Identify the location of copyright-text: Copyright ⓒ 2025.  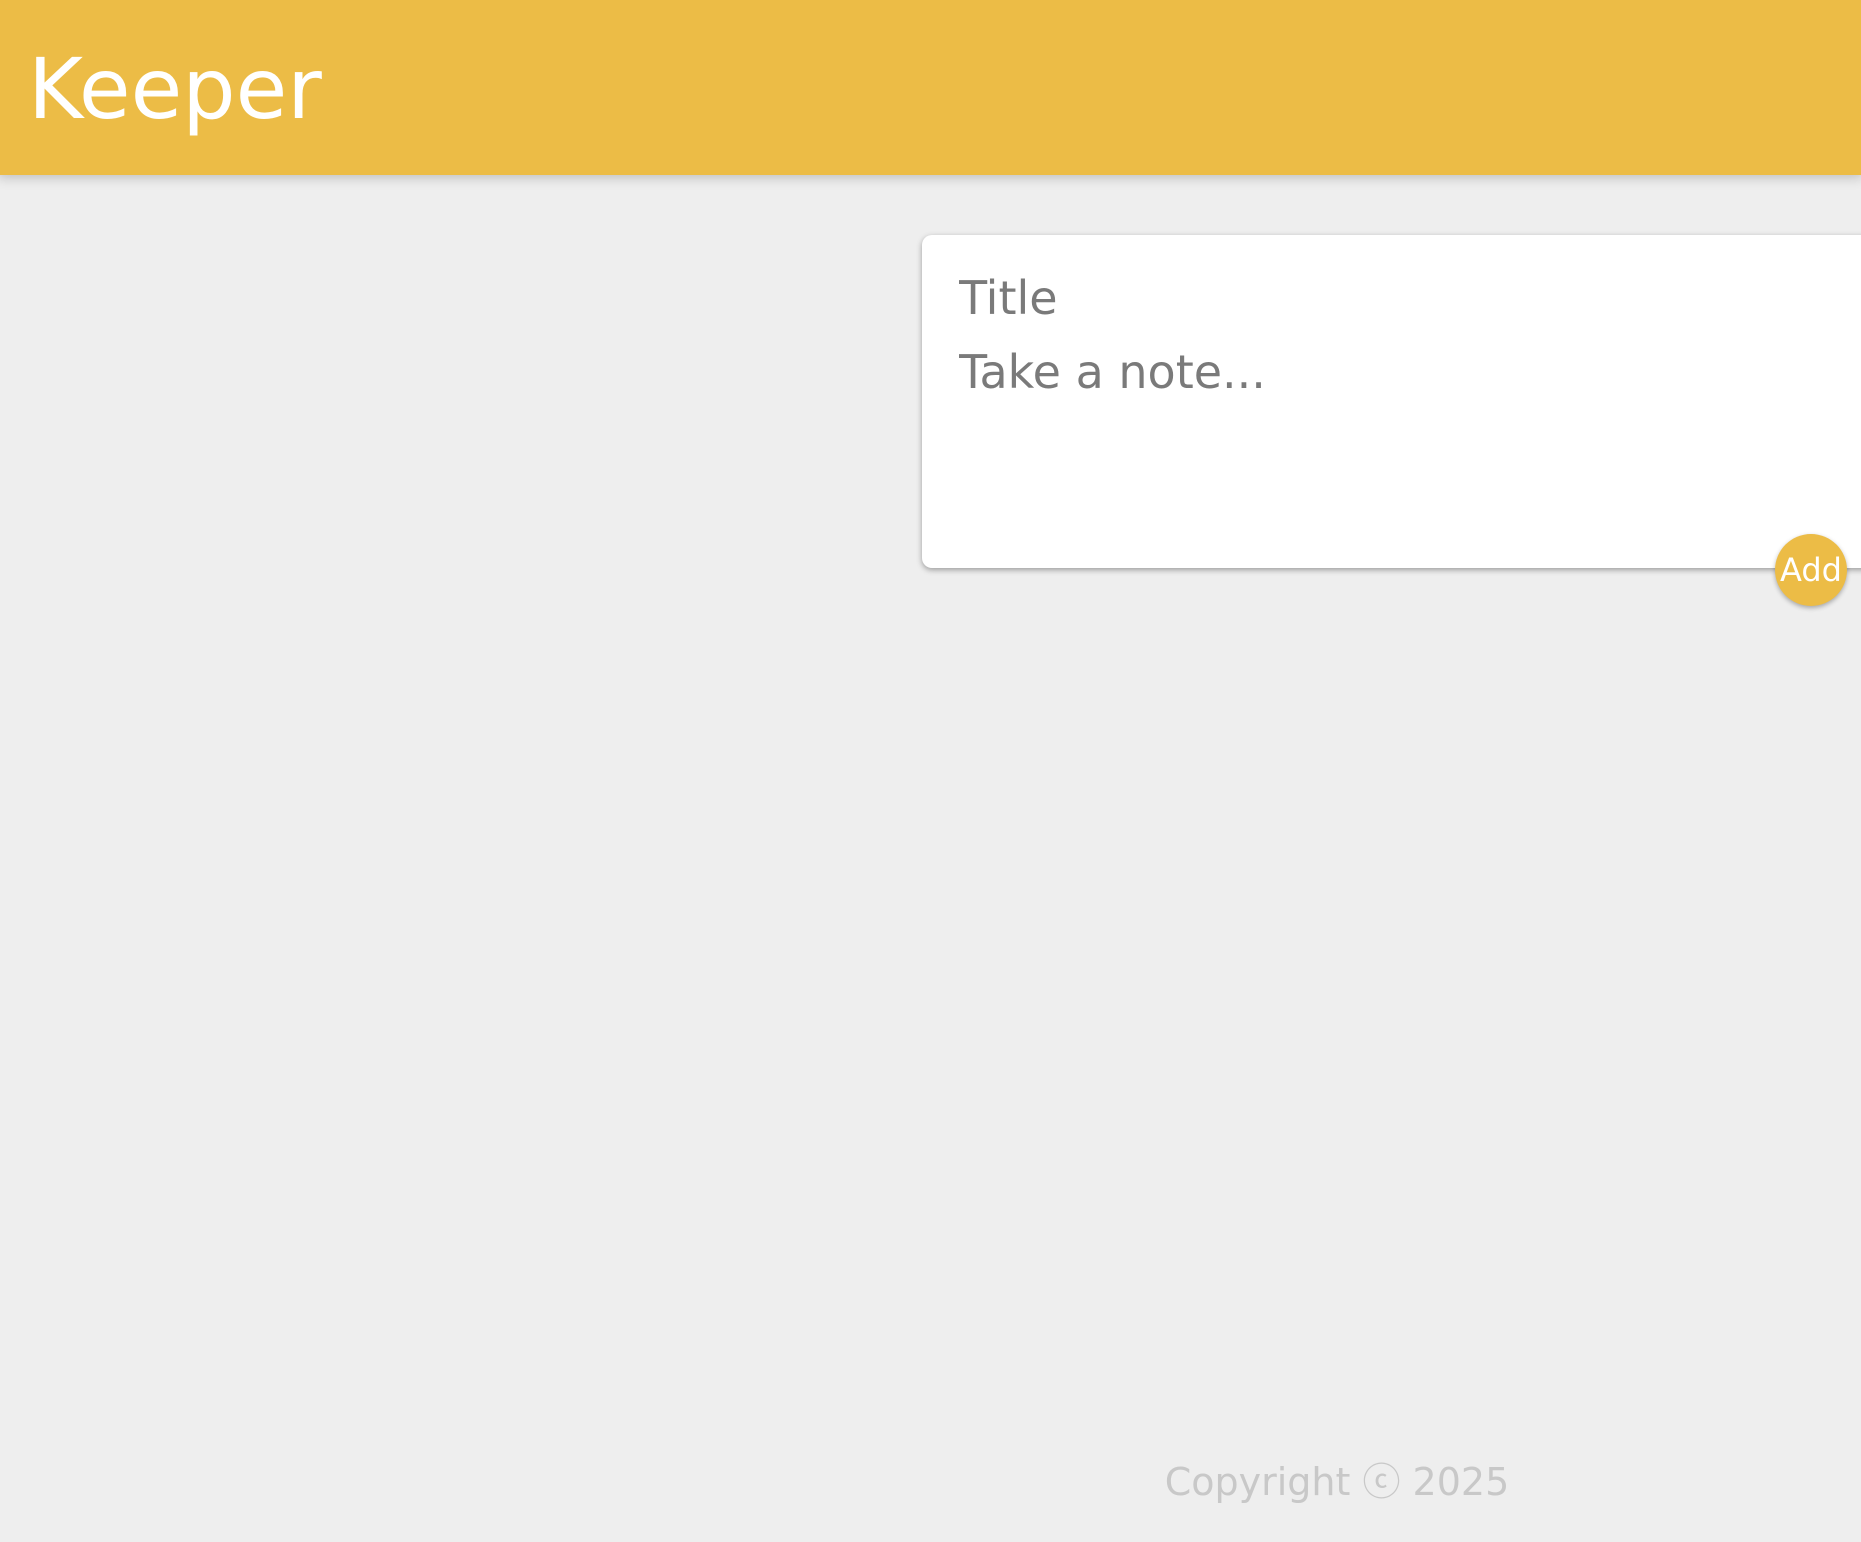
(1337, 1482).